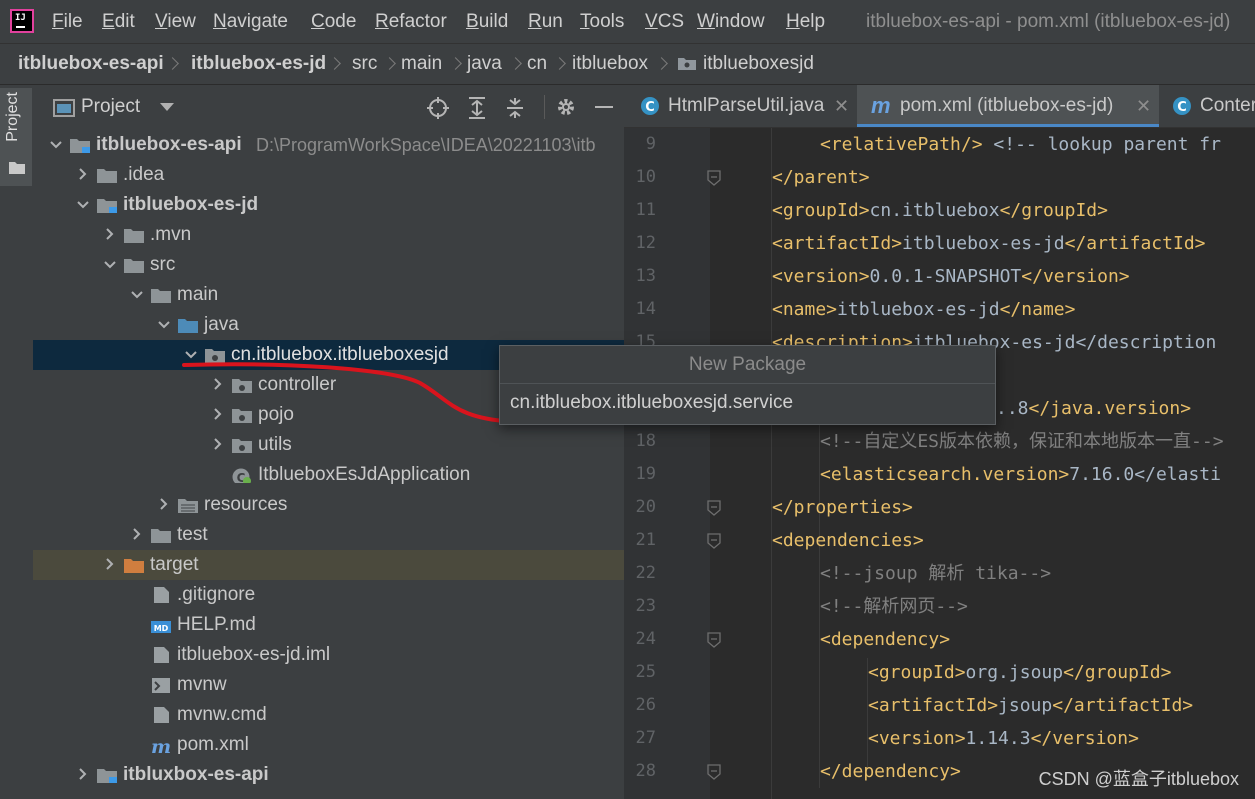  Describe the element at coordinates (91, 64) in the screenshot. I see `crumb-project: itbluebox-es-api` at that location.